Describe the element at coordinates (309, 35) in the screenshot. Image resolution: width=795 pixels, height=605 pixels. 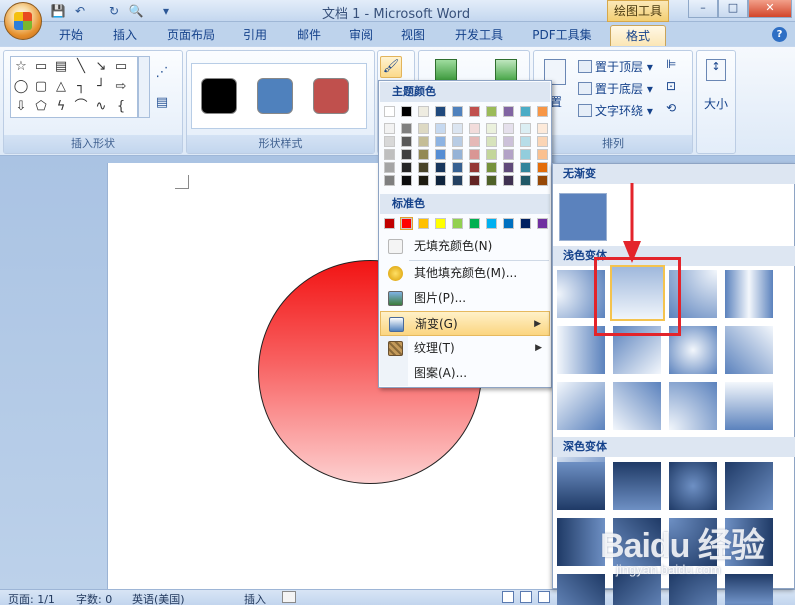
I see `tab-mailings: 邮件` at that location.